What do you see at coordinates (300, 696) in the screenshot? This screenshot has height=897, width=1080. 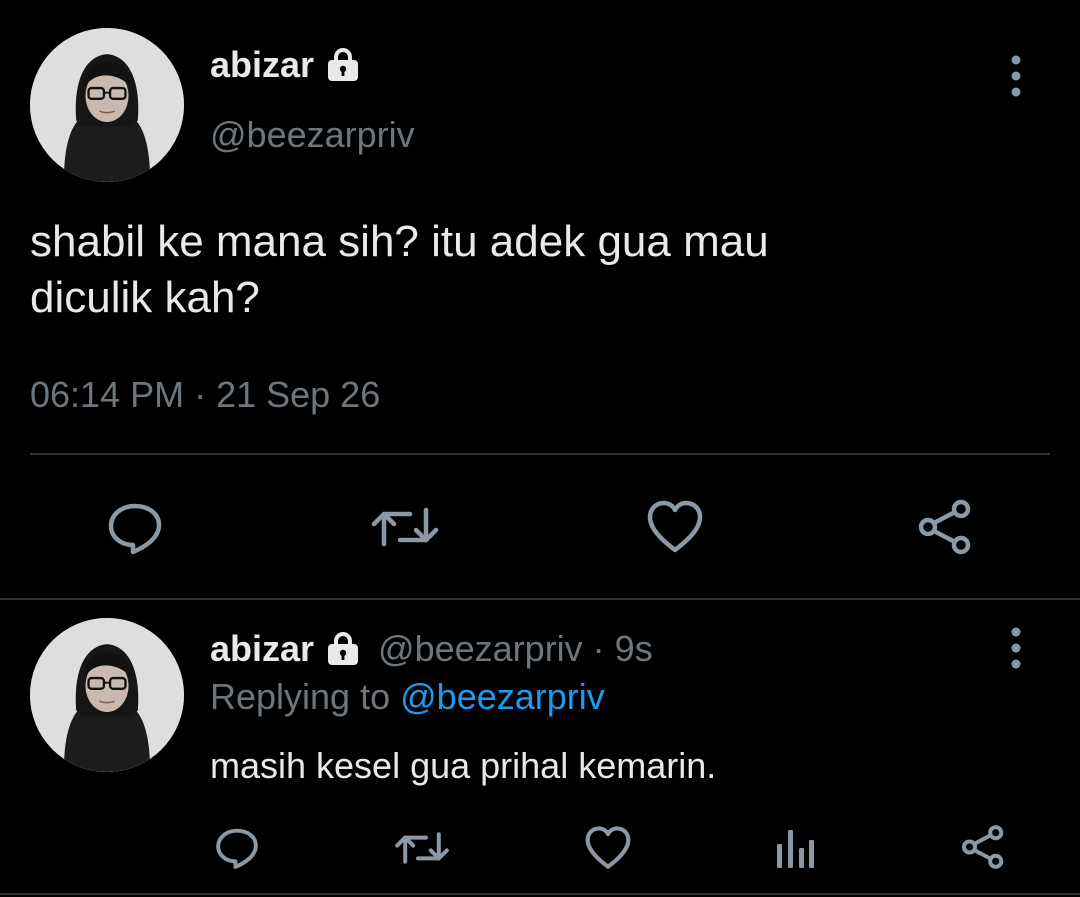 I see `replying-prefix: Replying to` at bounding box center [300, 696].